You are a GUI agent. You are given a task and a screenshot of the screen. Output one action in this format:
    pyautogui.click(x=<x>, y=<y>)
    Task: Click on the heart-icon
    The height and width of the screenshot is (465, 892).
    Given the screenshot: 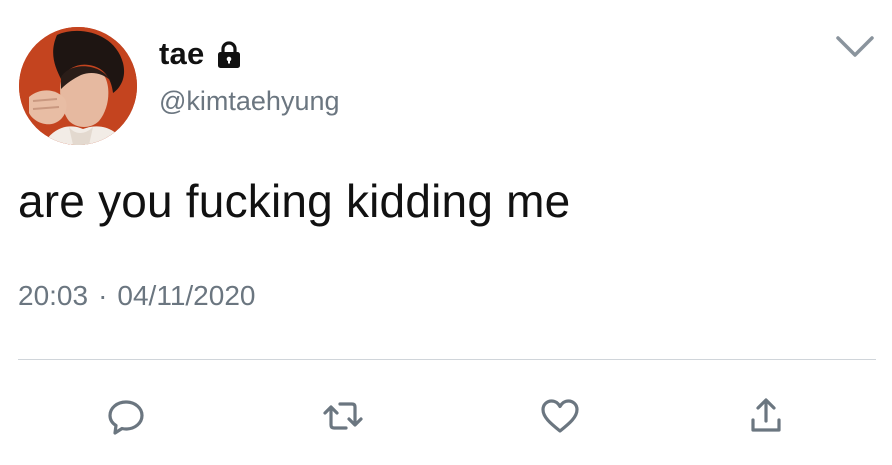 What is the action you would take?
    pyautogui.click(x=560, y=416)
    